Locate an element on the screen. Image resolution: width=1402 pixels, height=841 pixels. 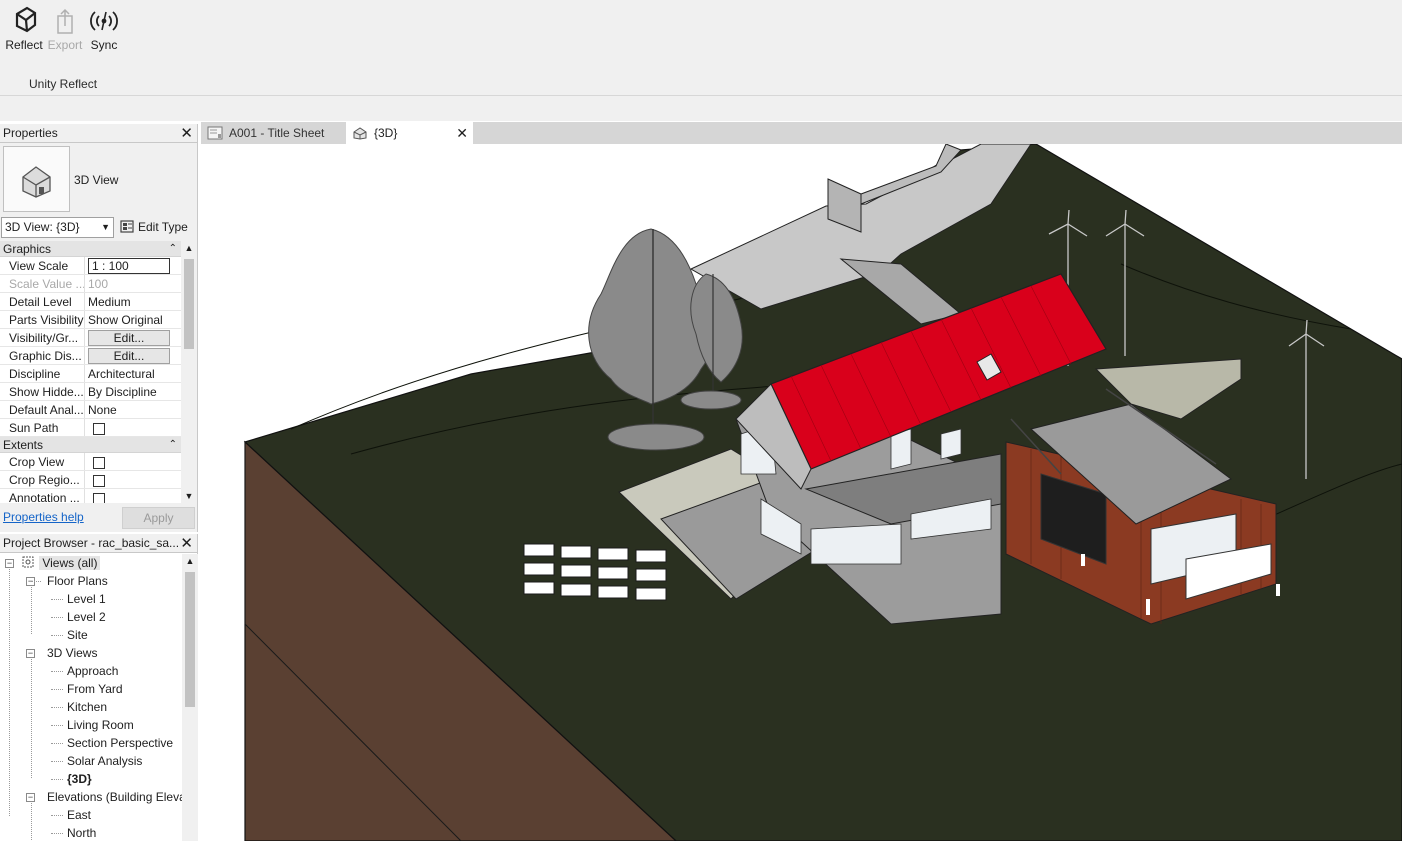
sun-path-checkbox is located at coordinates (99, 429).